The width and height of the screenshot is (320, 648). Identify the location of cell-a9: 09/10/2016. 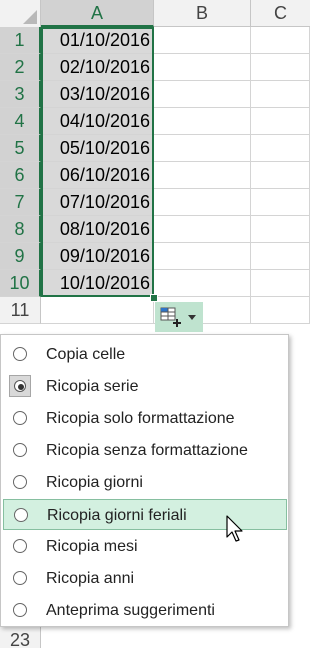
(97, 256).